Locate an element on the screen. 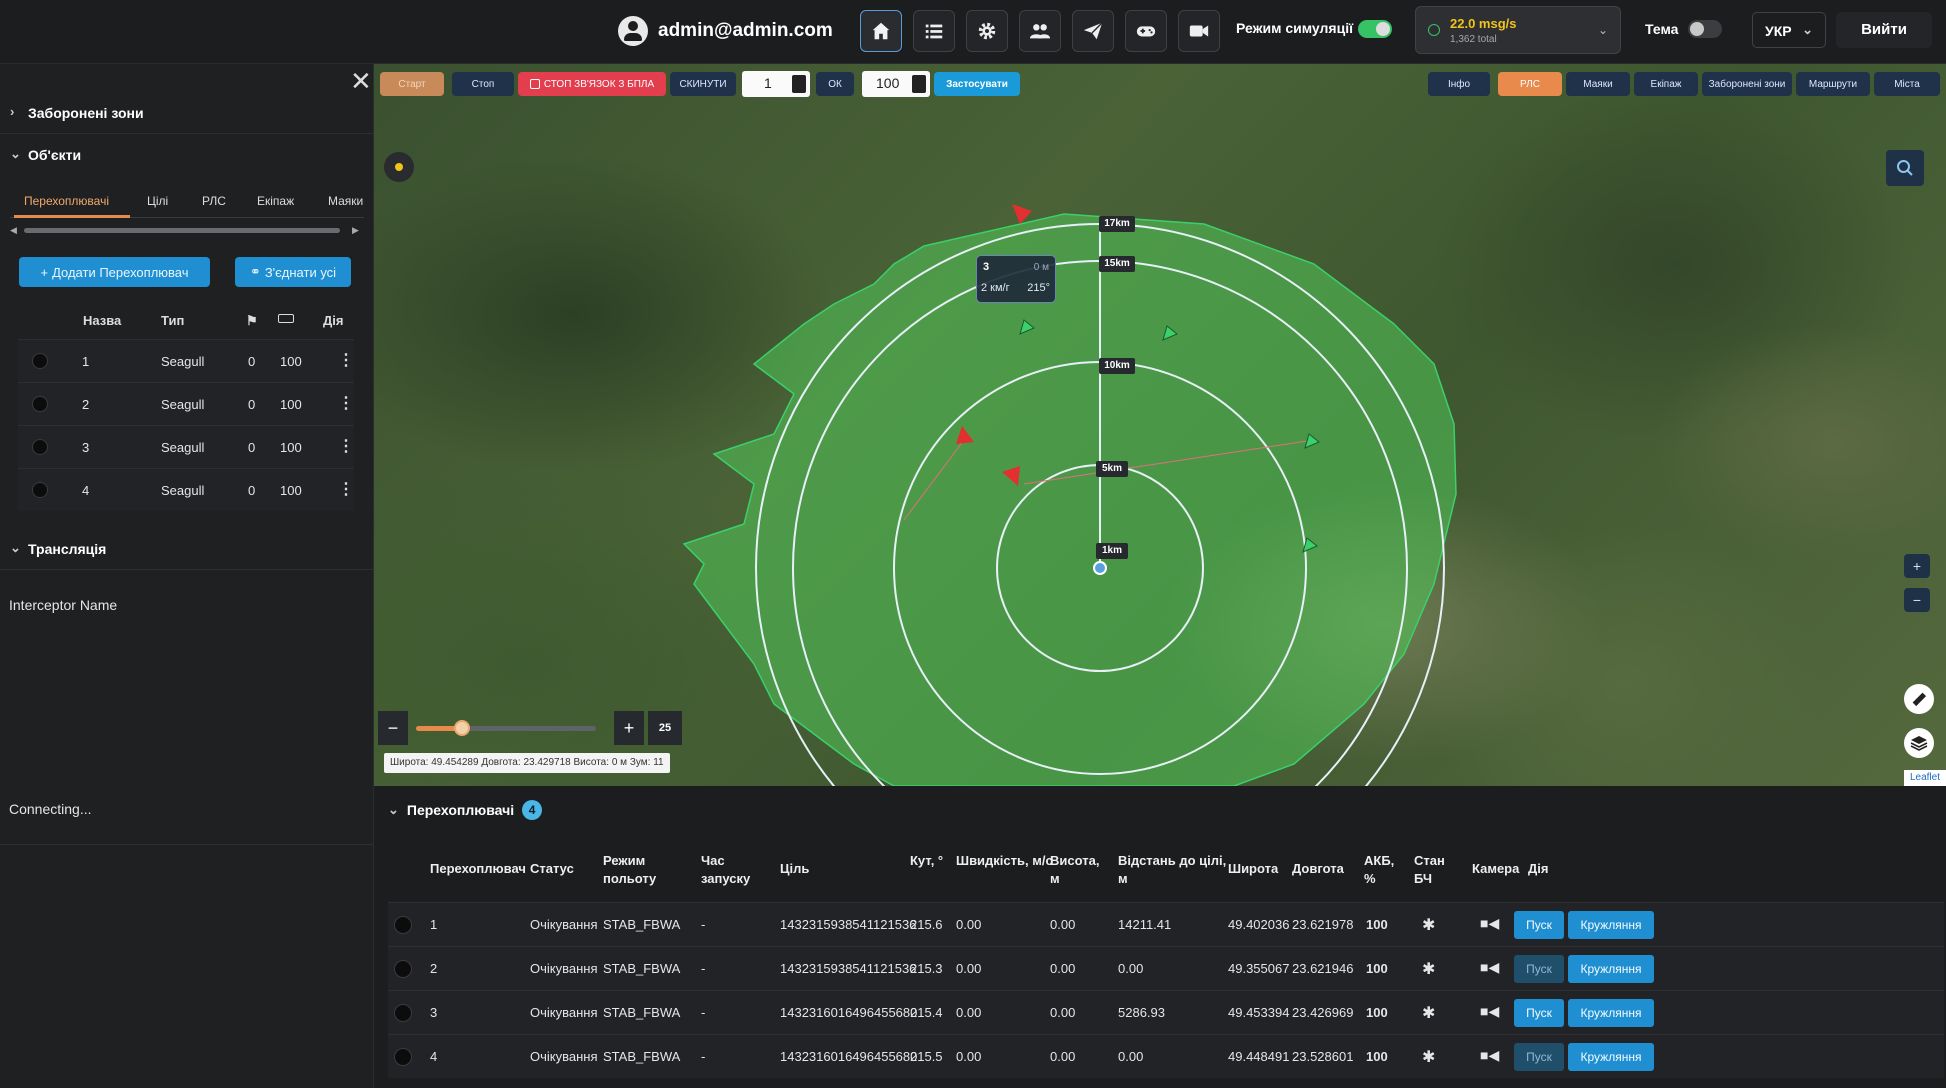 The width and height of the screenshot is (1946, 1088). value-input: 100 is located at coordinates (896, 84).